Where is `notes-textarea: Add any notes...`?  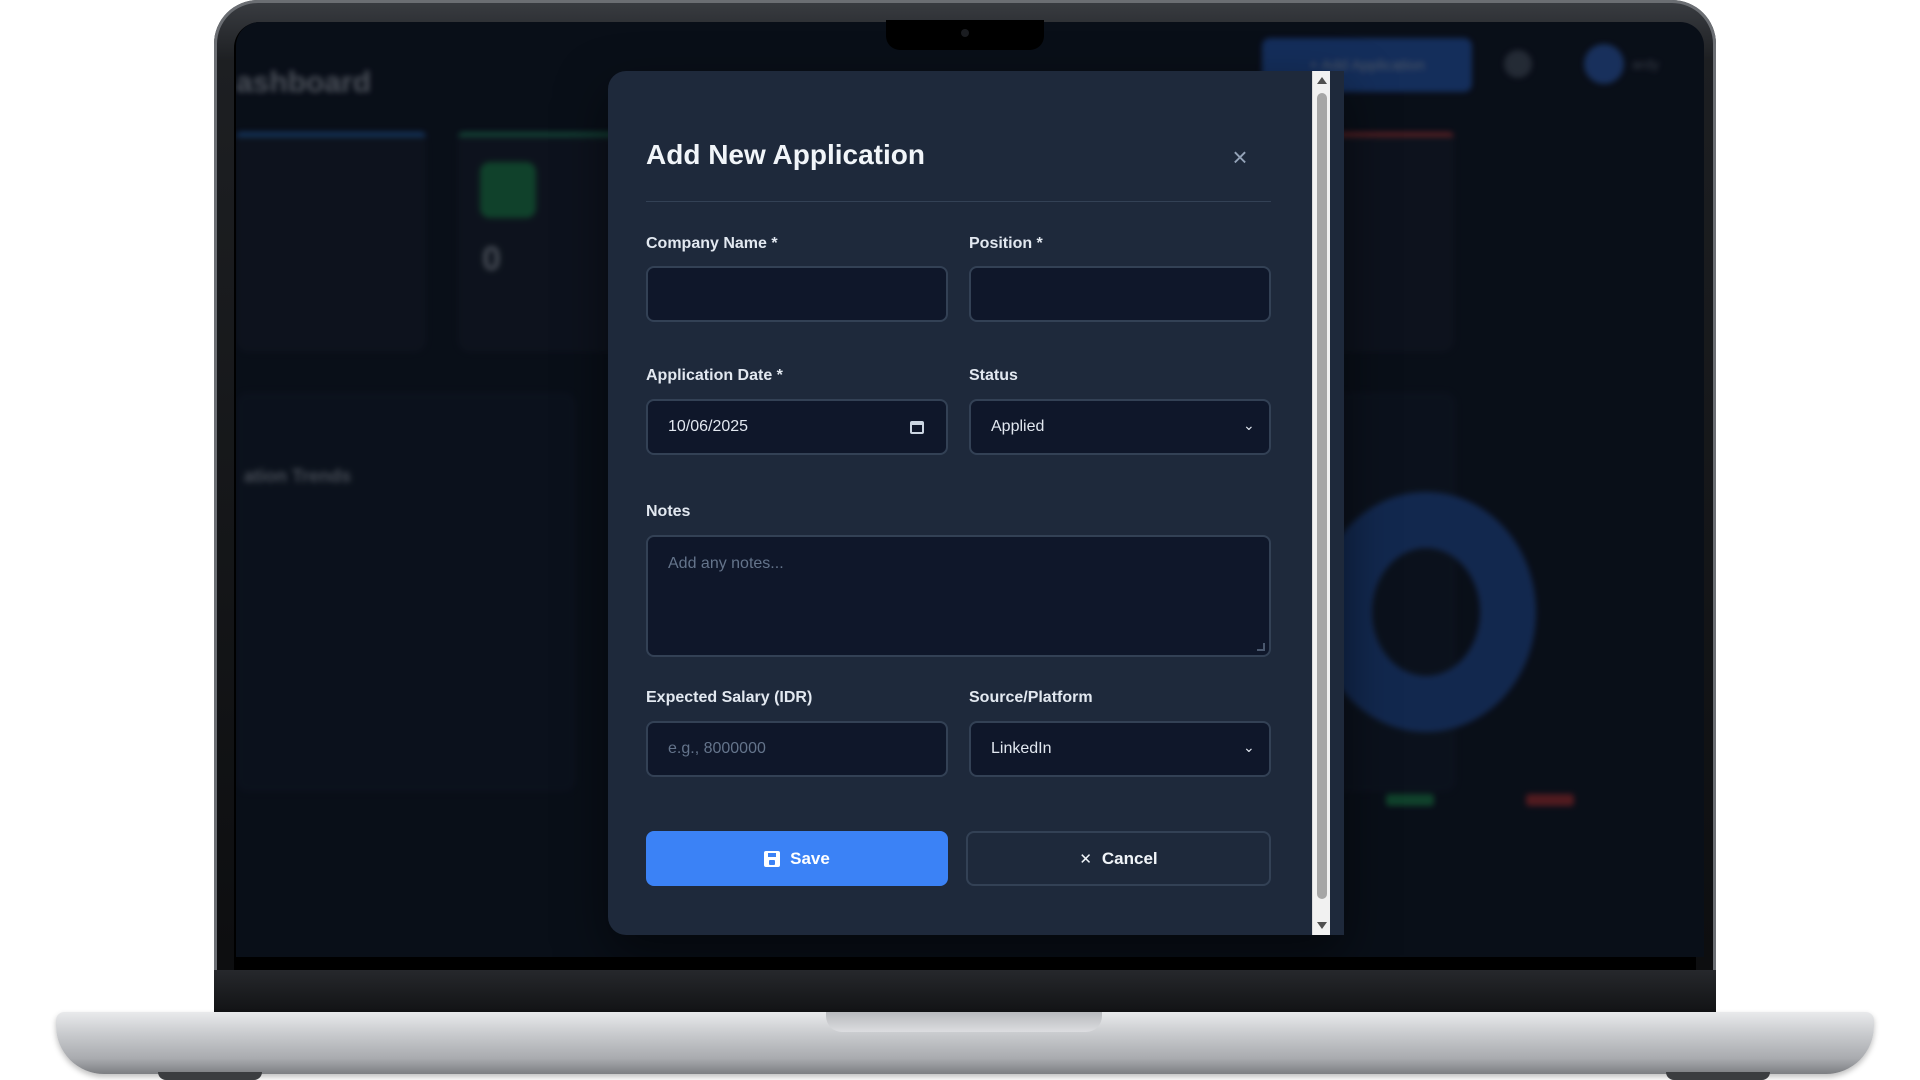 notes-textarea: Add any notes... is located at coordinates (958, 596).